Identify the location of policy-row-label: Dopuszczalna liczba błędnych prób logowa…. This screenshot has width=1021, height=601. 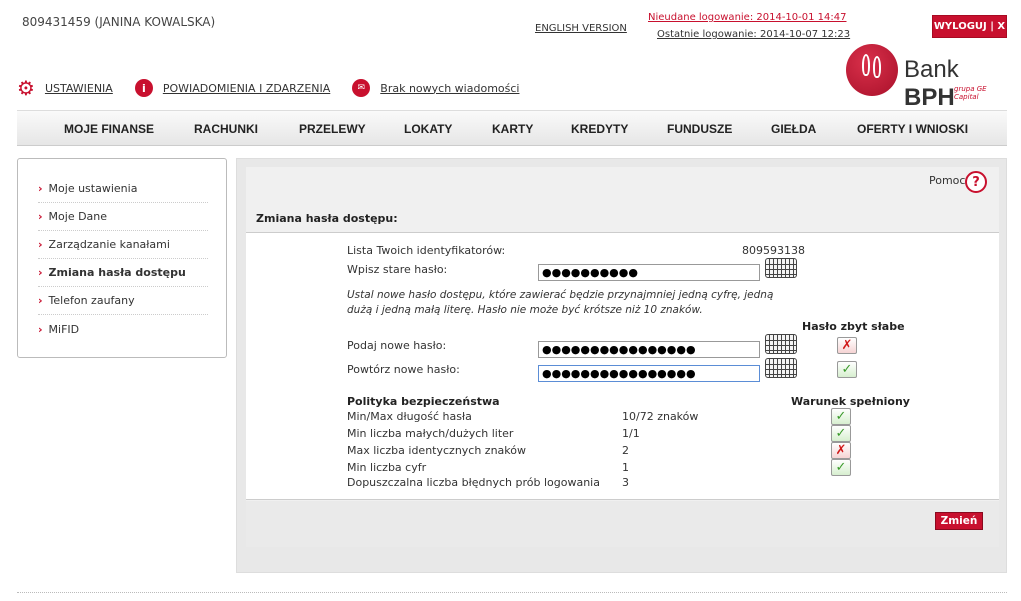
(473, 482).